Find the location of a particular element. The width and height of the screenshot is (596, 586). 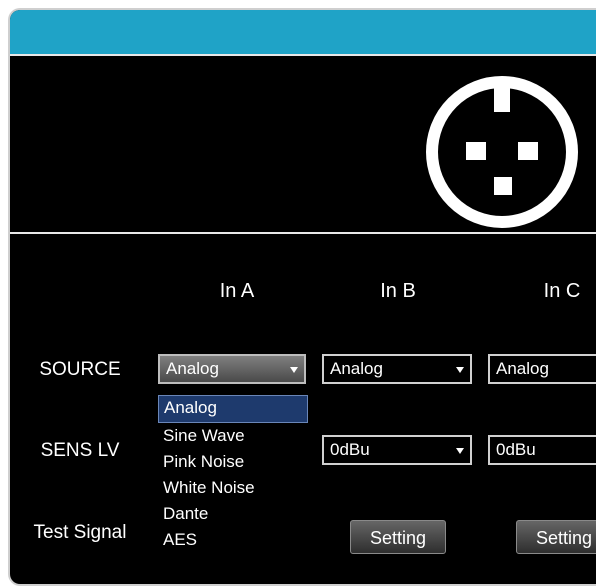

source-select-in-a-value: Analog is located at coordinates (192, 368).